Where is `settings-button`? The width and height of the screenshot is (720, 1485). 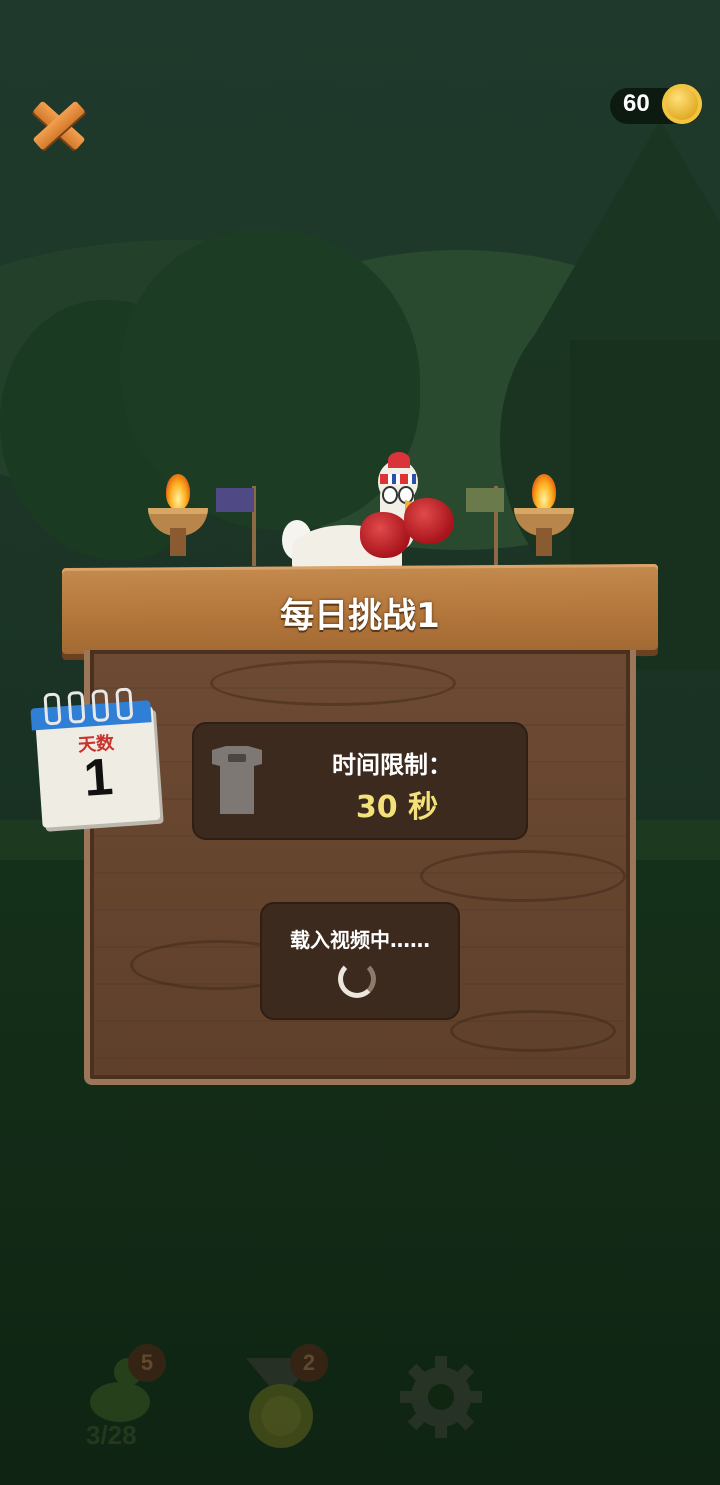 settings-button is located at coordinates (441, 1400).